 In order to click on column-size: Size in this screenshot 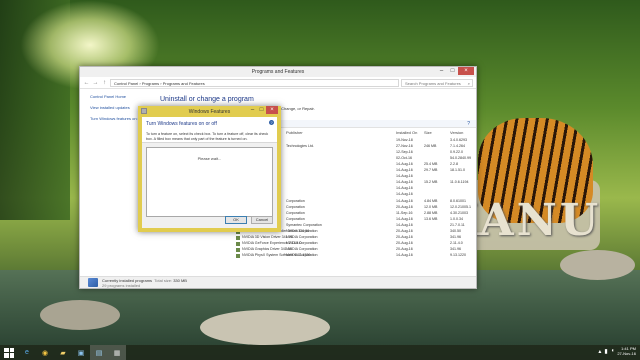, I will do `click(428, 132)`.